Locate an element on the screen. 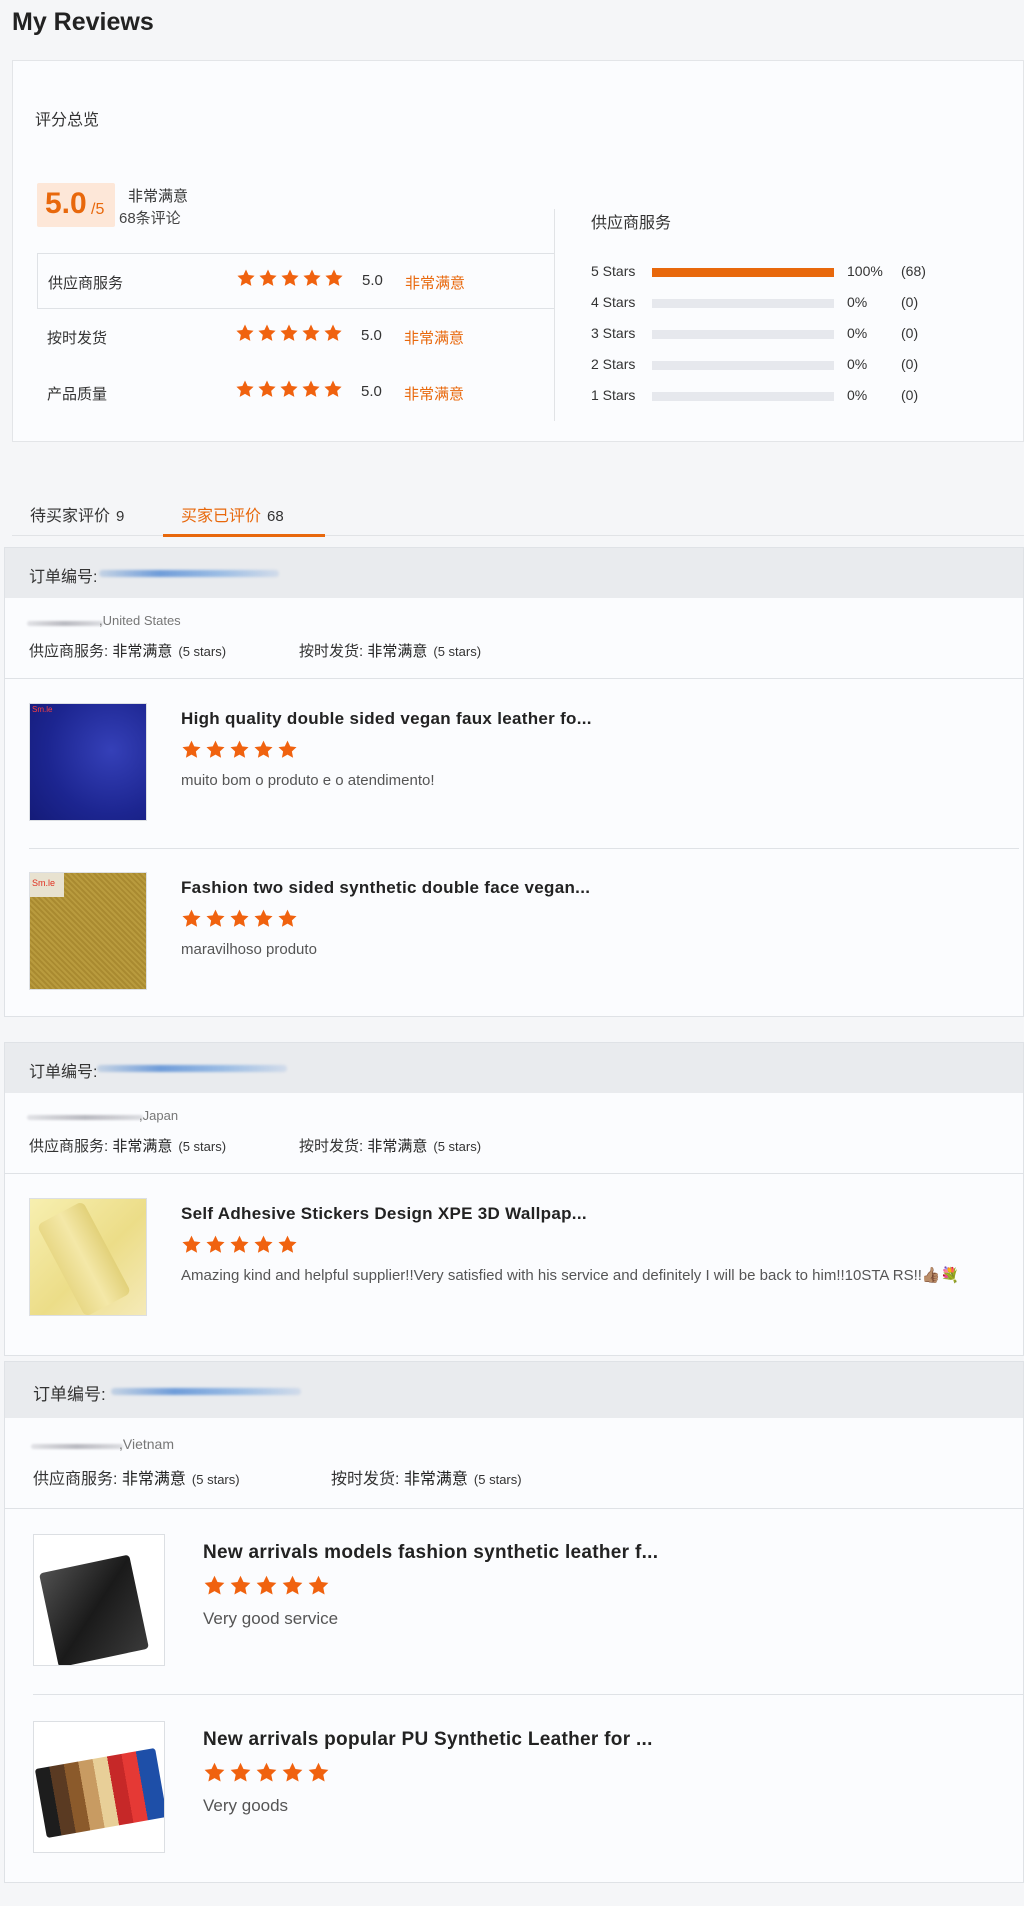  tab-label: 买家已评价 is located at coordinates (221, 516).